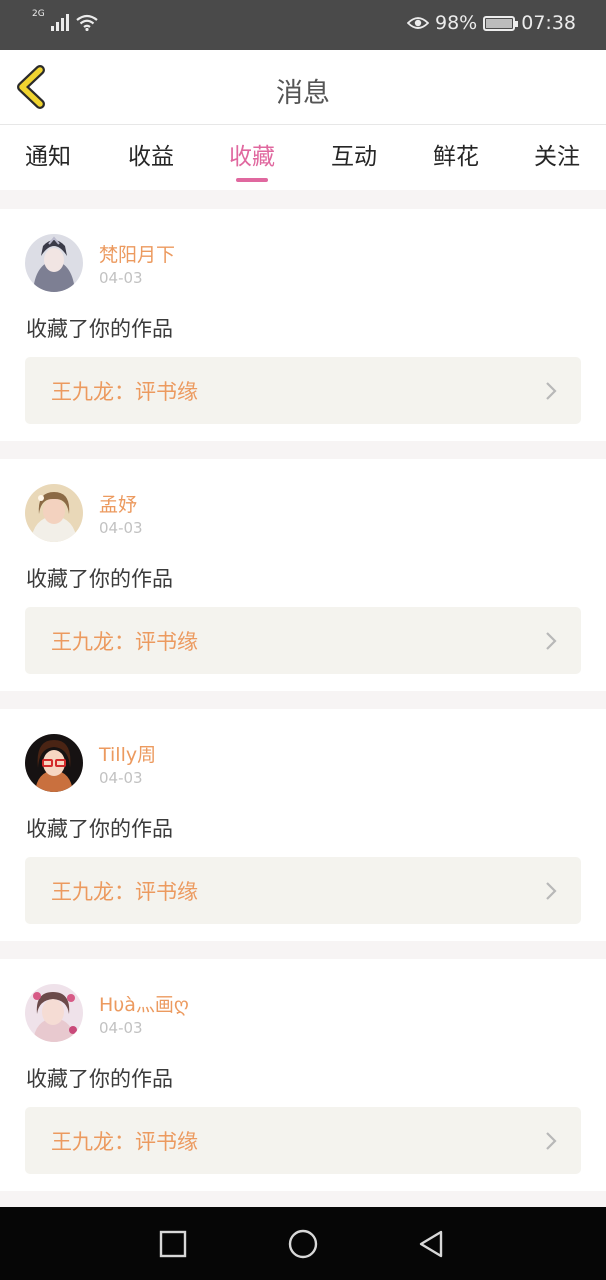  What do you see at coordinates (173, 1244) in the screenshot?
I see `recent-apps-icon` at bounding box center [173, 1244].